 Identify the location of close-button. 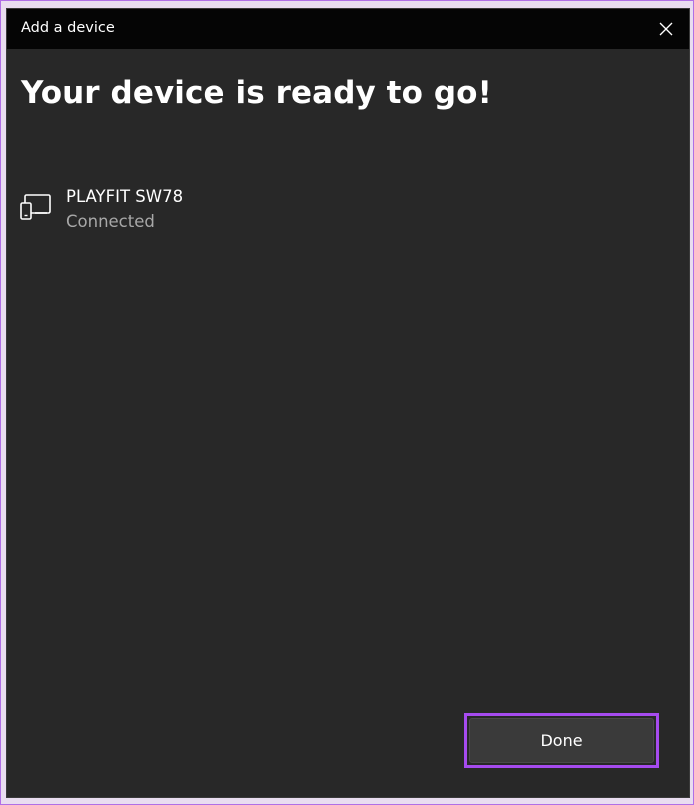
(666, 29).